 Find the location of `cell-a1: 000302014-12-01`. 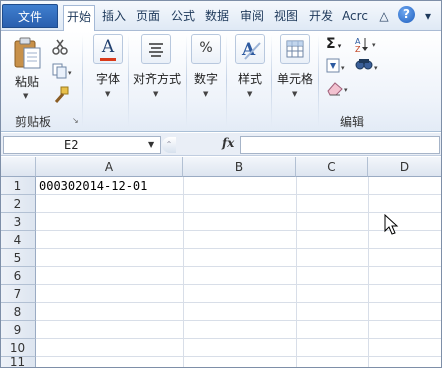

cell-a1: 000302014-12-01 is located at coordinates (93, 186).